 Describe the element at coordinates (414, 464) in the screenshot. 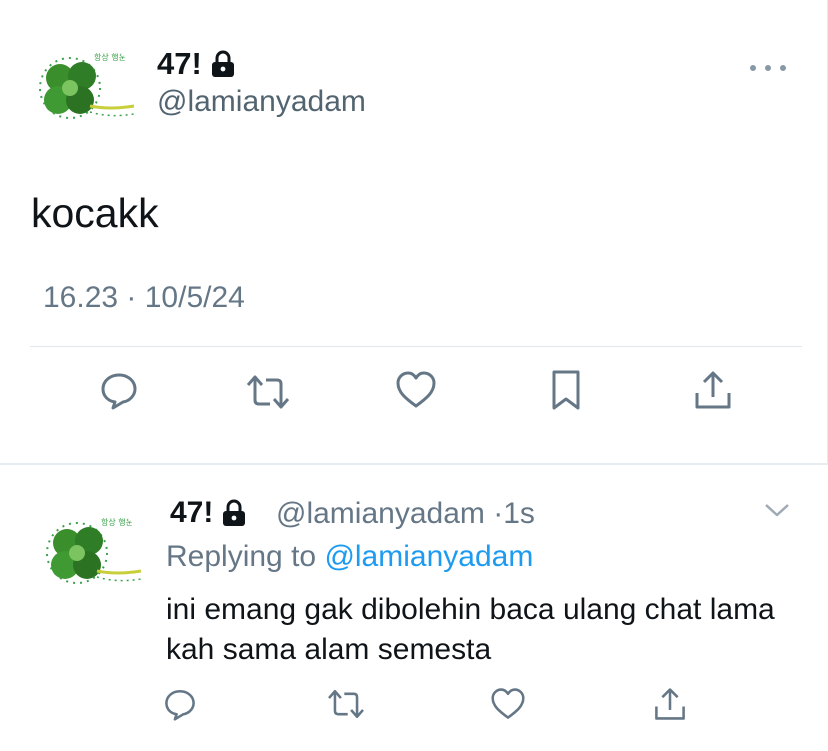

I see `tweet-separator` at that location.